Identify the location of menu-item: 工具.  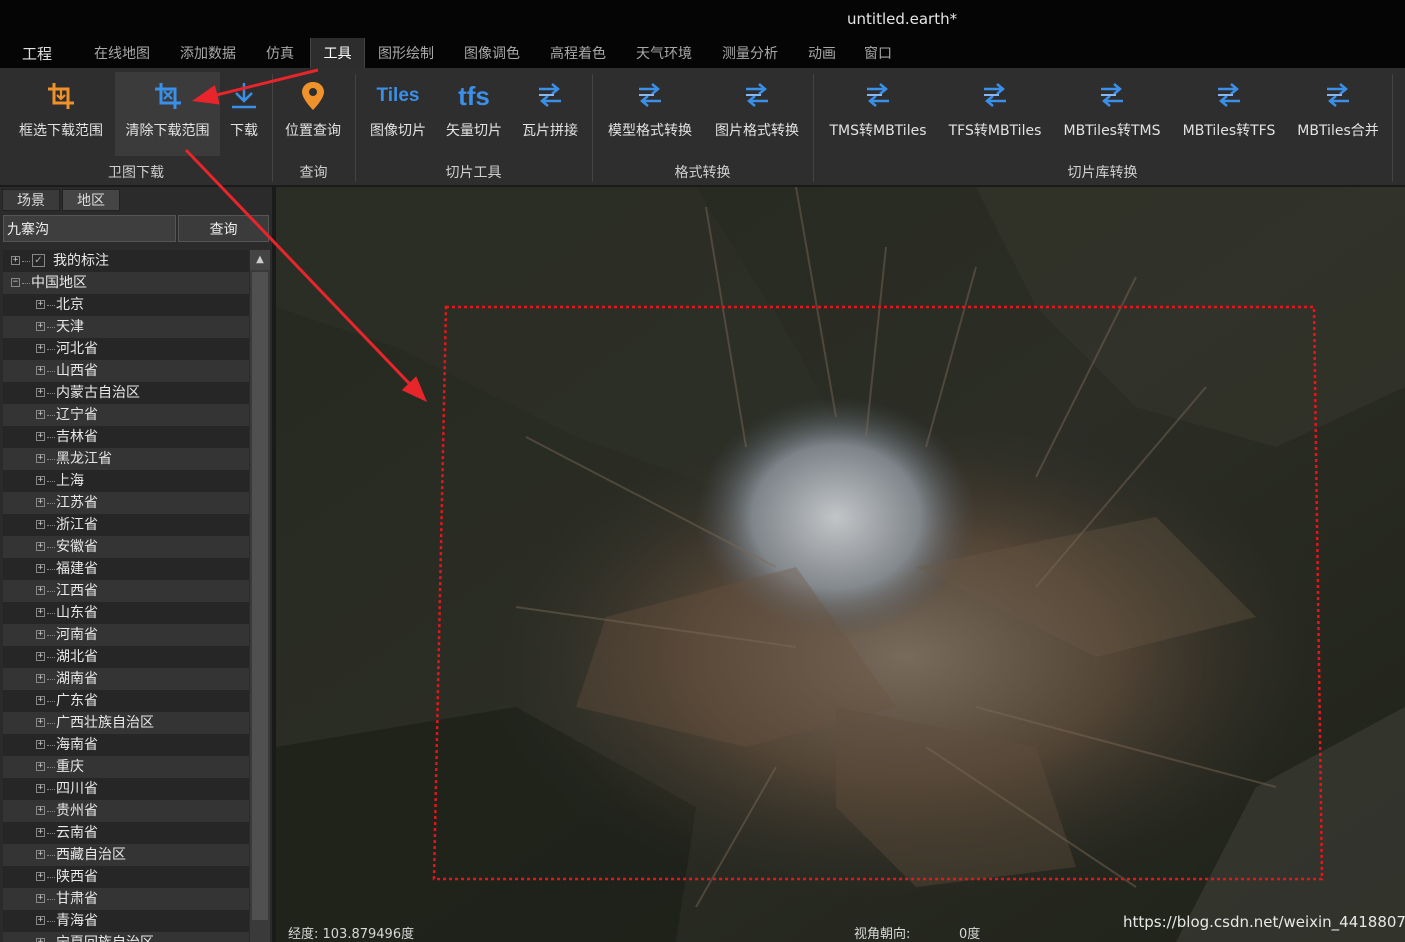
(337, 53).